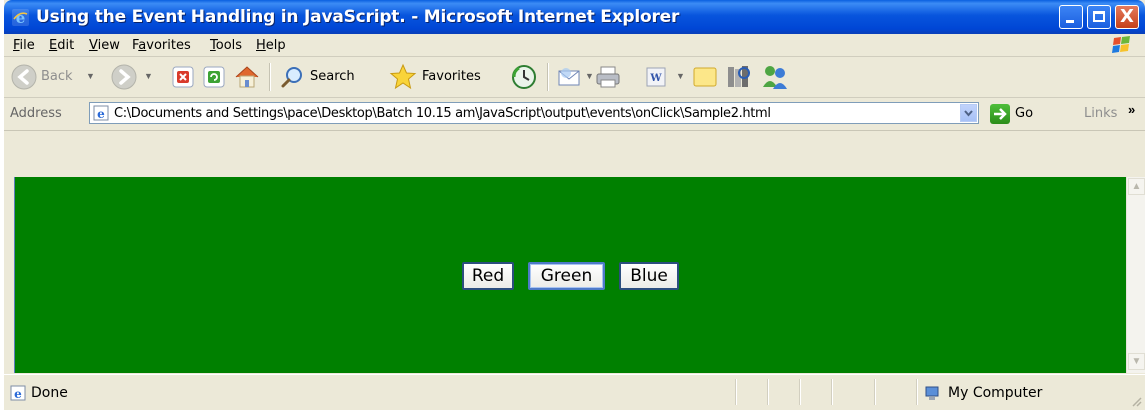 The height and width of the screenshot is (410, 1145). Describe the element at coordinates (1136, 401) in the screenshot. I see `resize-grip-icon` at that location.